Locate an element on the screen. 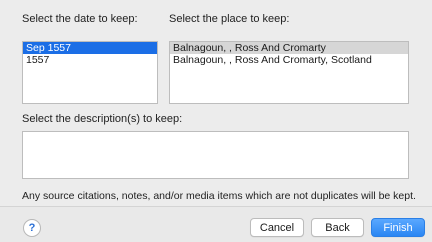 Image resolution: width=432 pixels, height=242 pixels. date-option-1557: 1557 is located at coordinates (90, 60).